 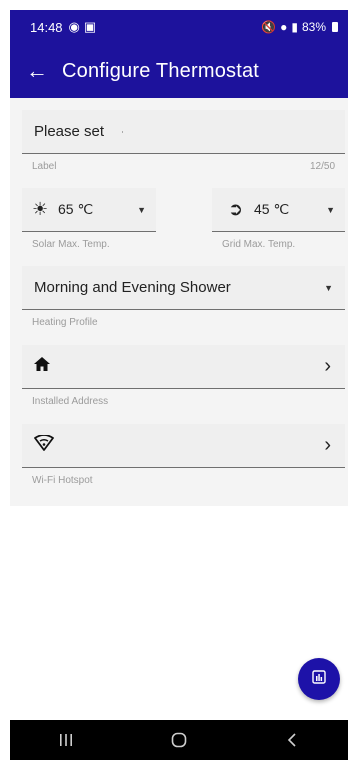 I want to click on page-title: Configure Thermostat, so click(x=161, y=70).